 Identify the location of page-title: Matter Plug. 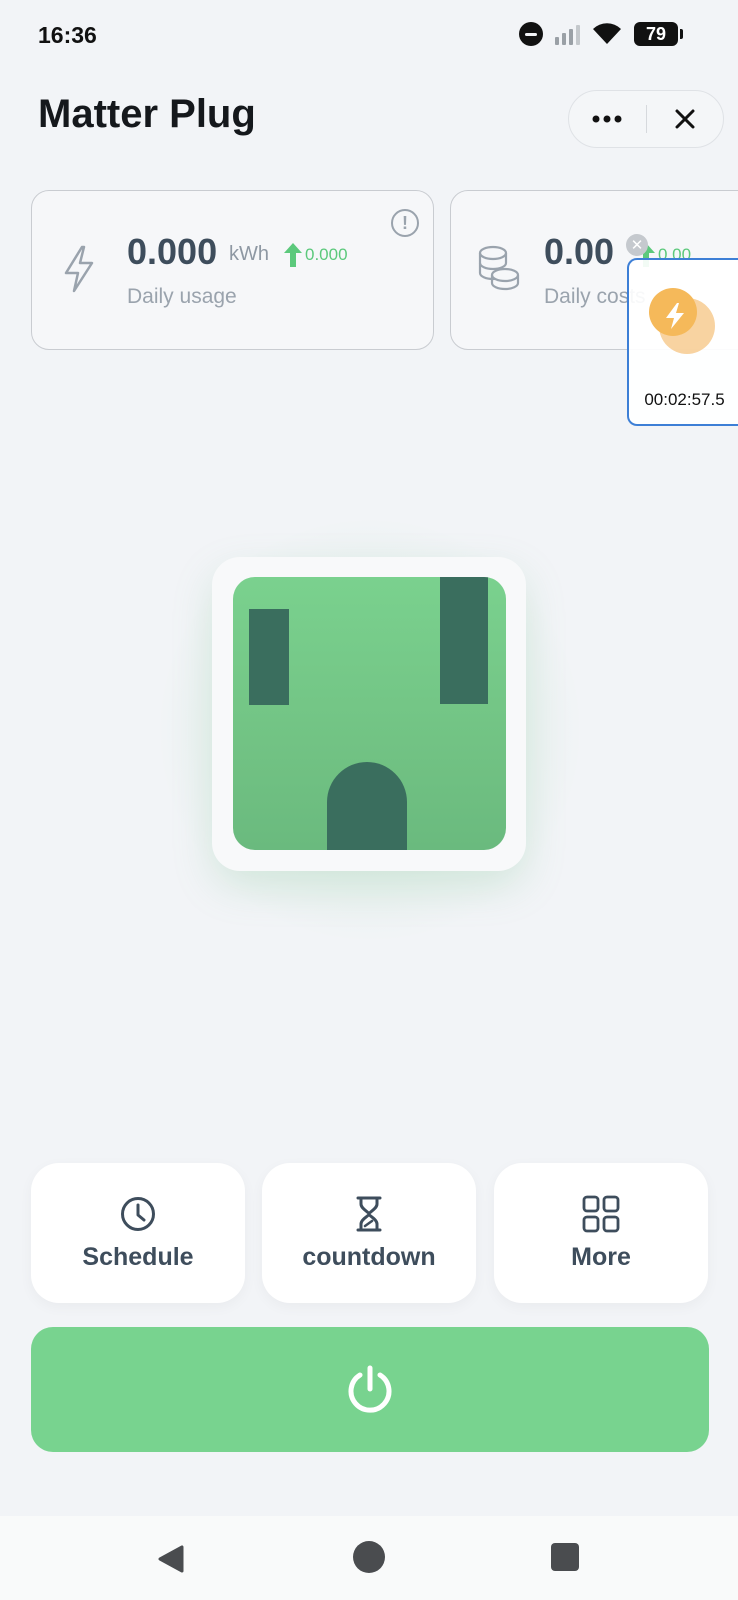
(147, 114).